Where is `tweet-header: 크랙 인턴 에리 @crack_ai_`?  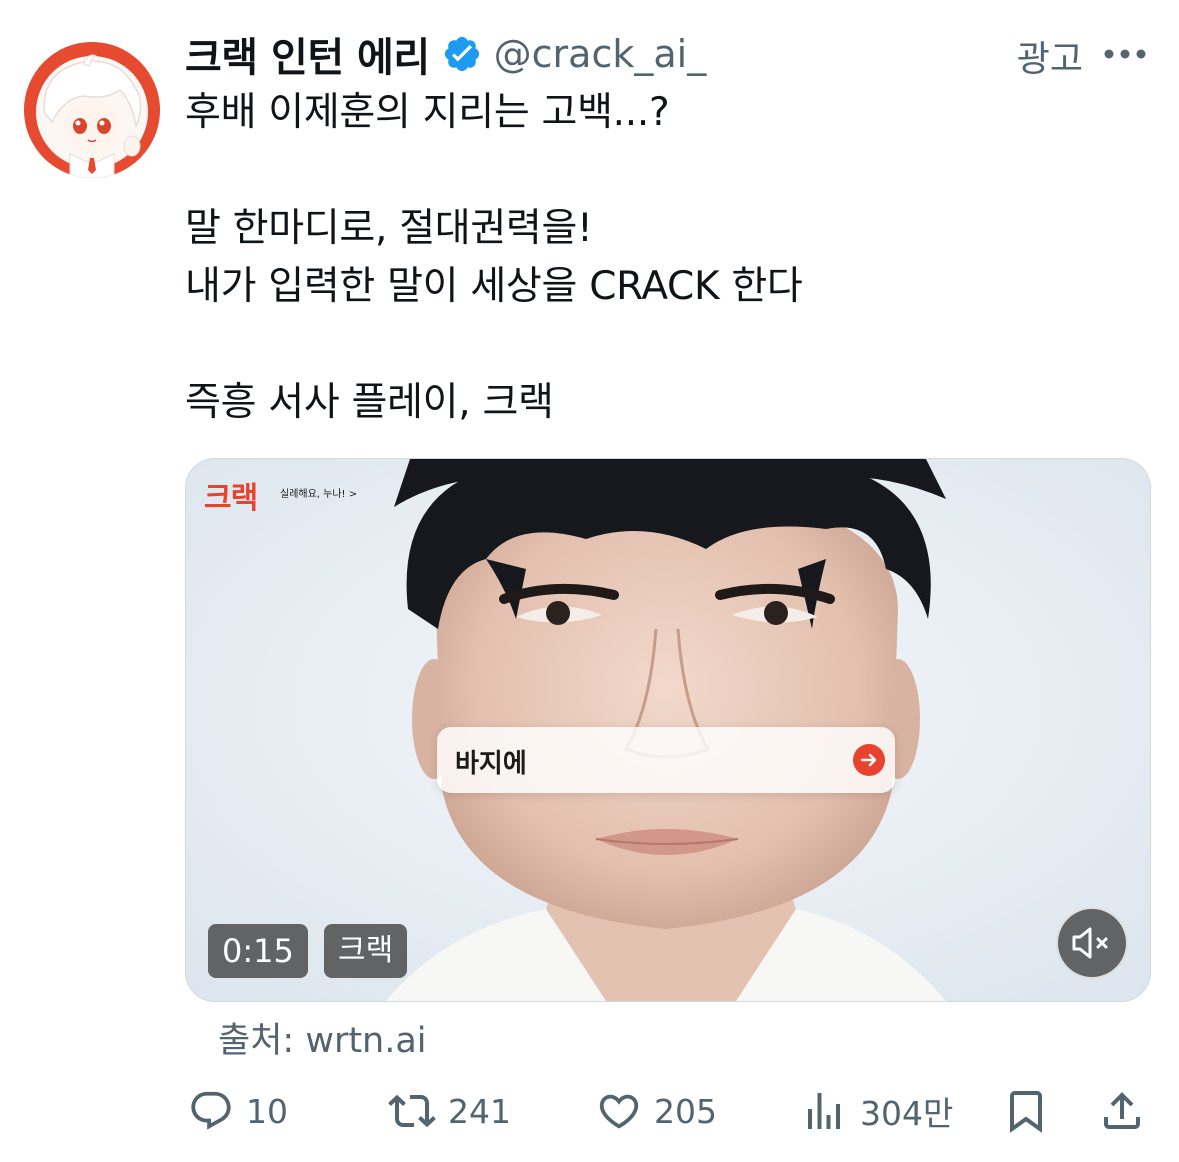
tweet-header: 크랙 인턴 에리 @crack_ai_ is located at coordinates (445, 54).